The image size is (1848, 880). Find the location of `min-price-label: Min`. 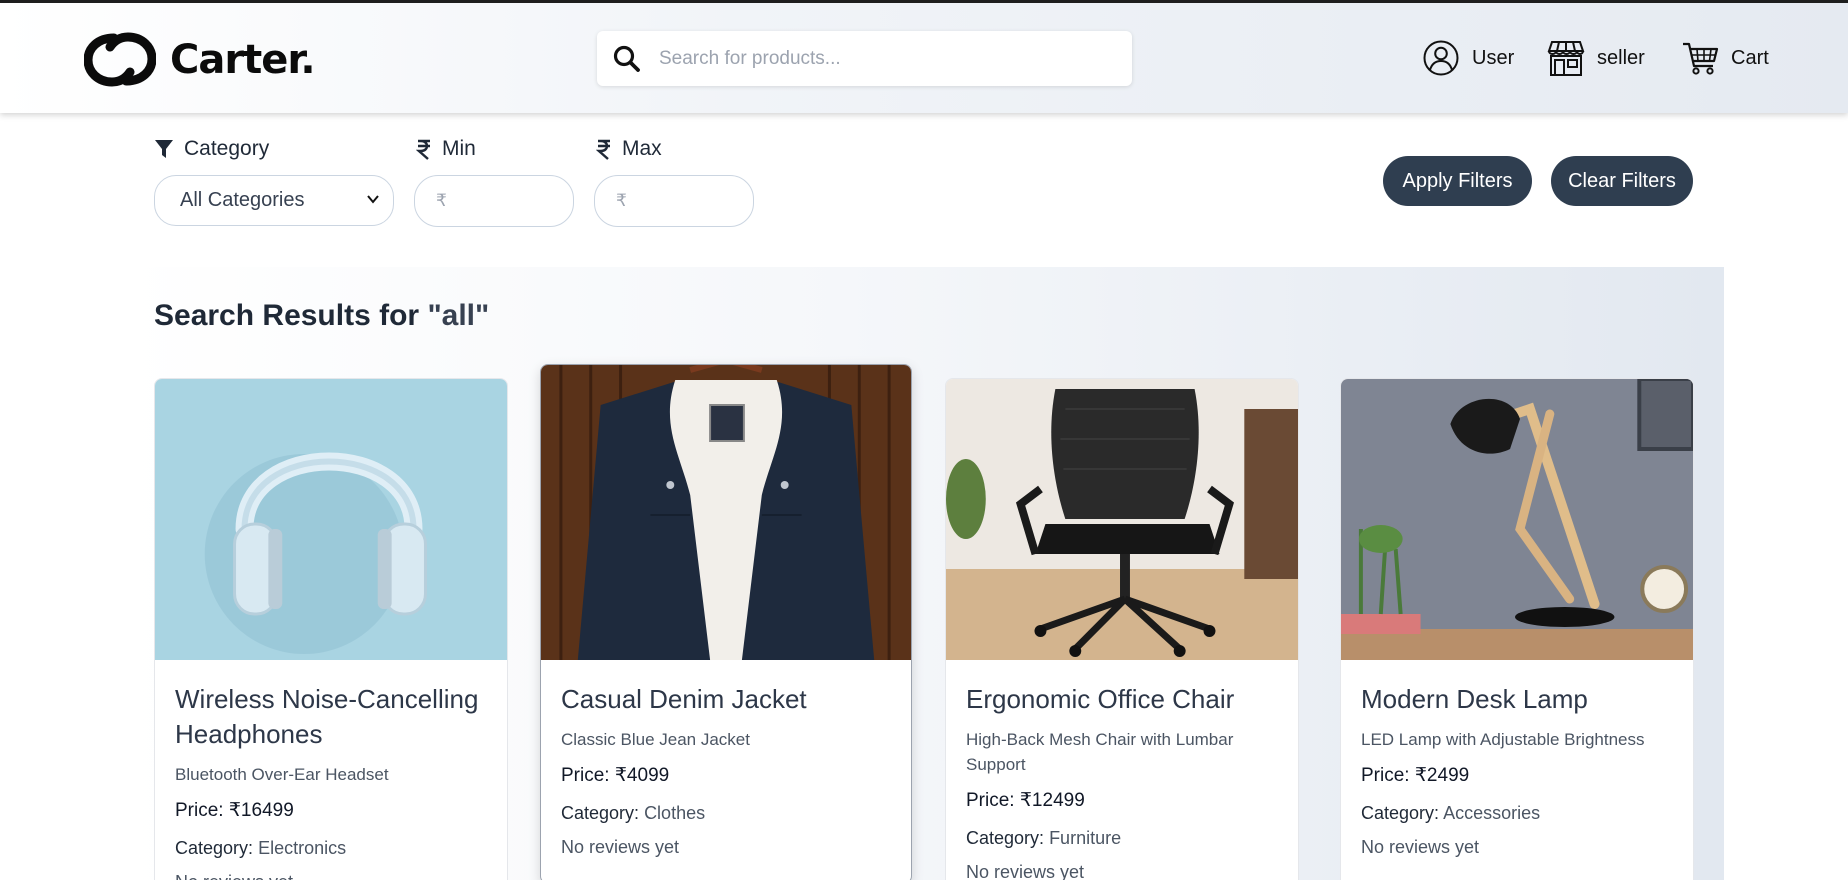

min-price-label: Min is located at coordinates (446, 149).